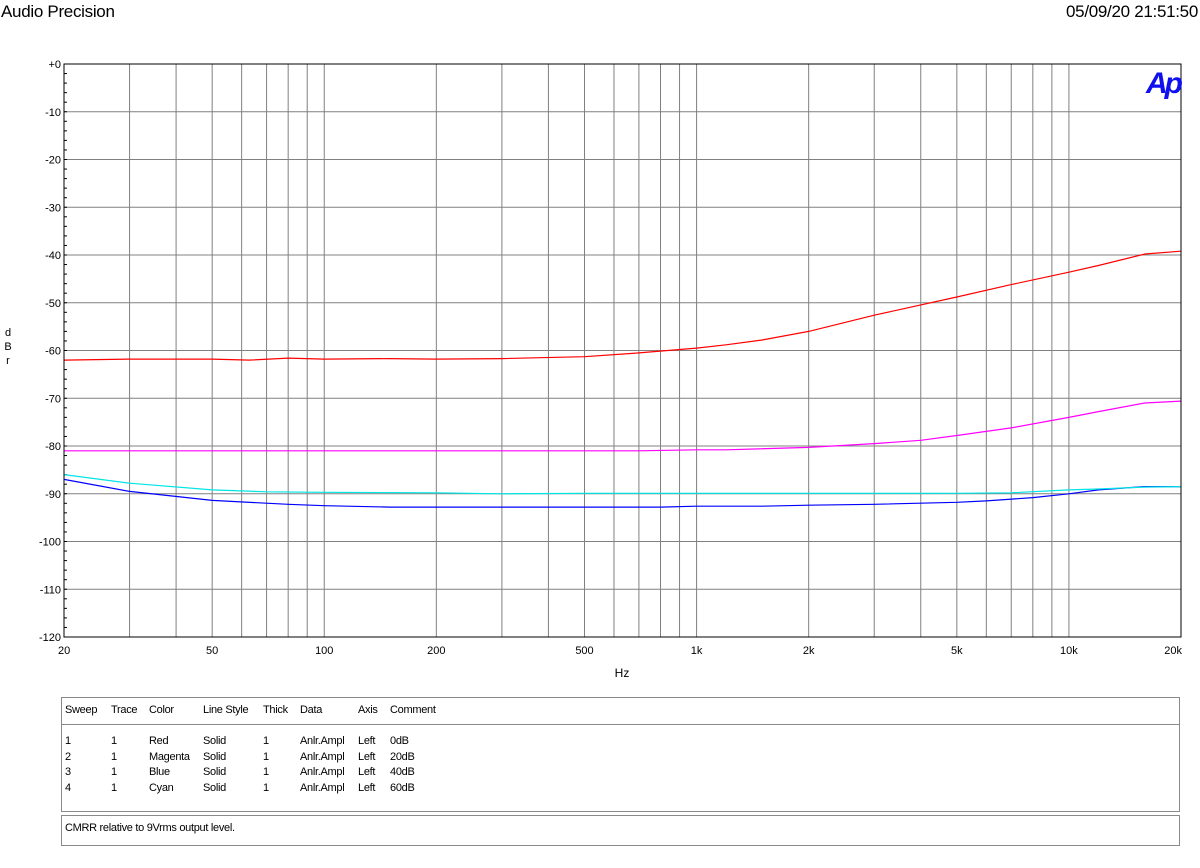  What do you see at coordinates (399, 741) in the screenshot?
I see `table-cell: 0dB` at bounding box center [399, 741].